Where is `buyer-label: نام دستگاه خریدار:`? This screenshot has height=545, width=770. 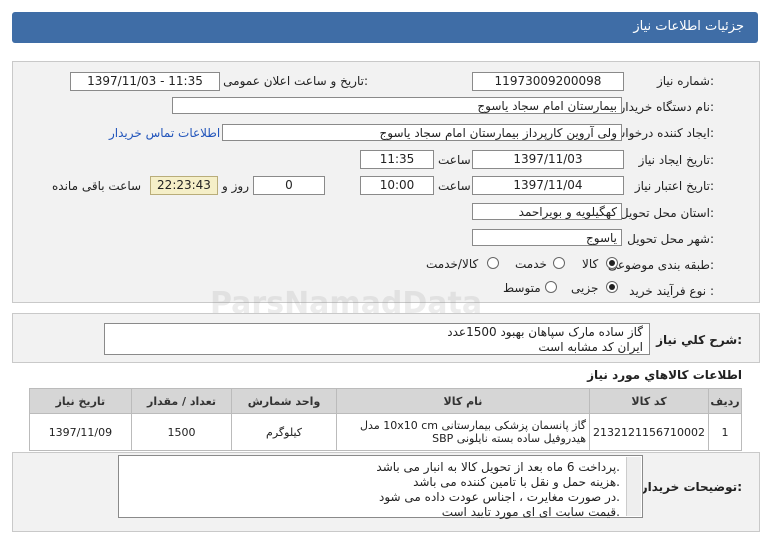 buyer-label: نام دستگاه خریدار: is located at coordinates (667, 107).